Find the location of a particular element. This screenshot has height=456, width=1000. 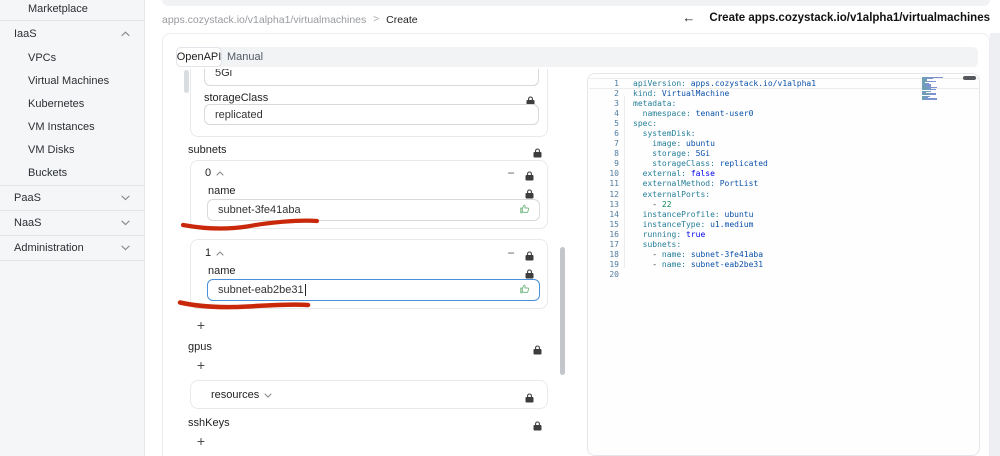

code-line: 14 instanceProfile: ubuntu is located at coordinates (681, 214).